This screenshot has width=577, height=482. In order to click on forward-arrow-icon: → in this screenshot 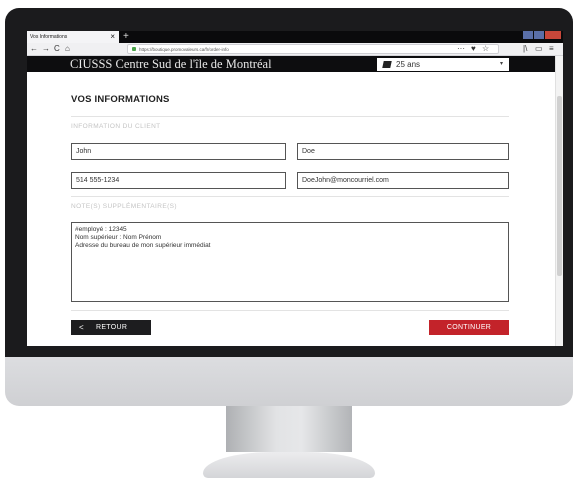, I will do `click(46, 49)`.